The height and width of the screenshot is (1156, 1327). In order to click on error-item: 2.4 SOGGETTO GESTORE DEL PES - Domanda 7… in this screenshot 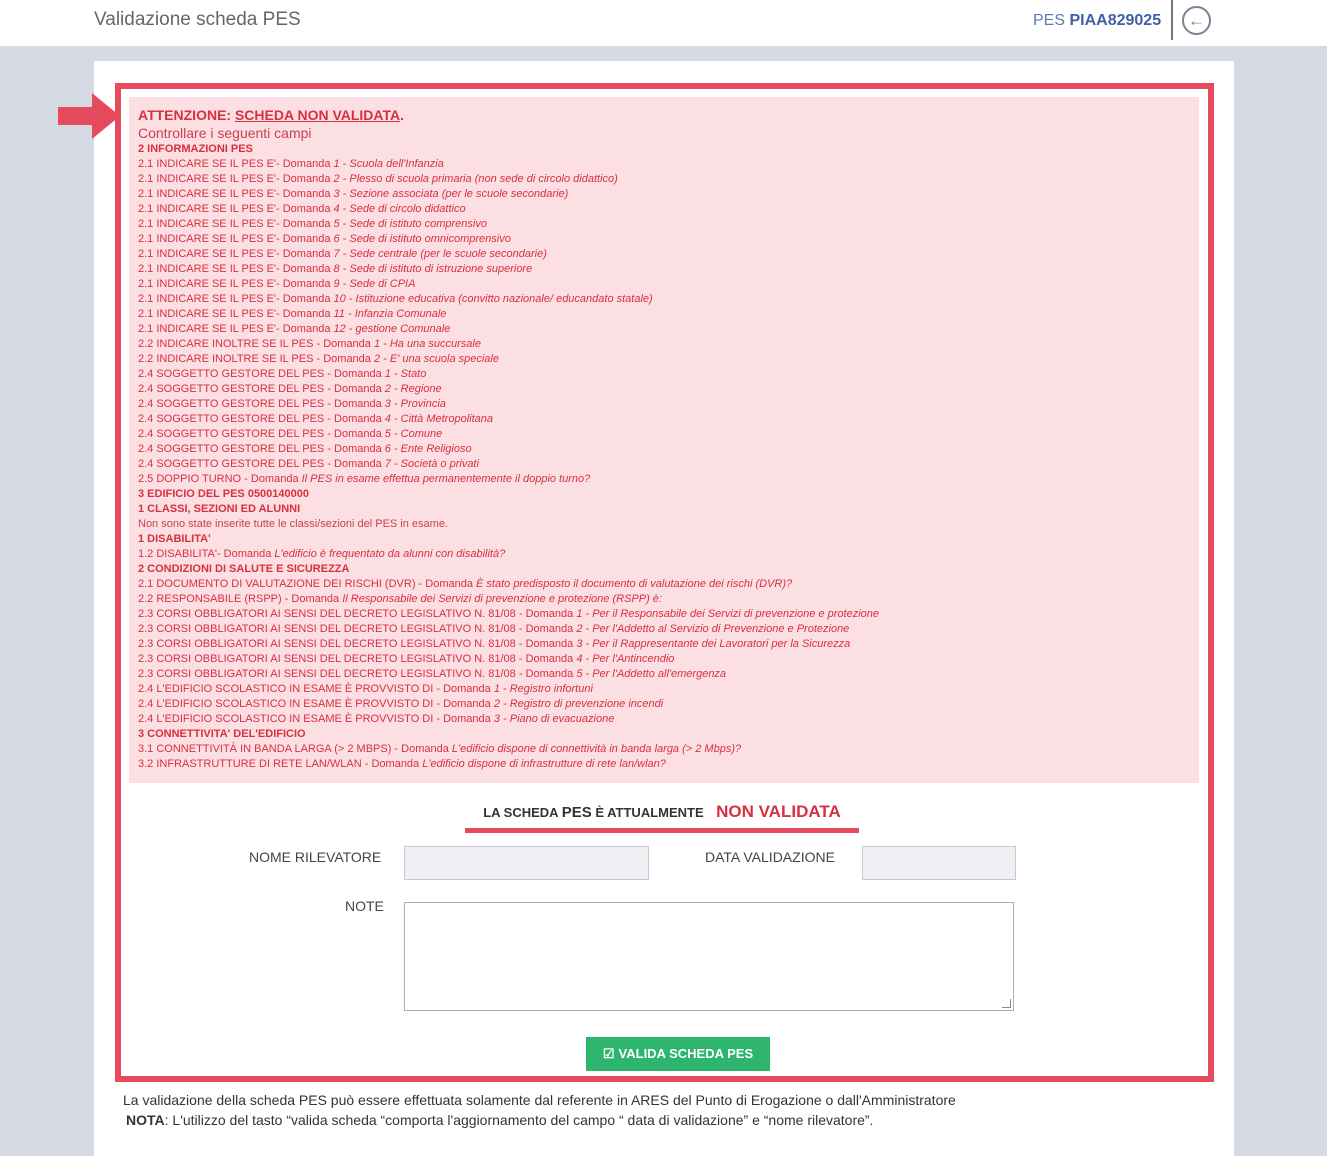, I will do `click(664, 464)`.